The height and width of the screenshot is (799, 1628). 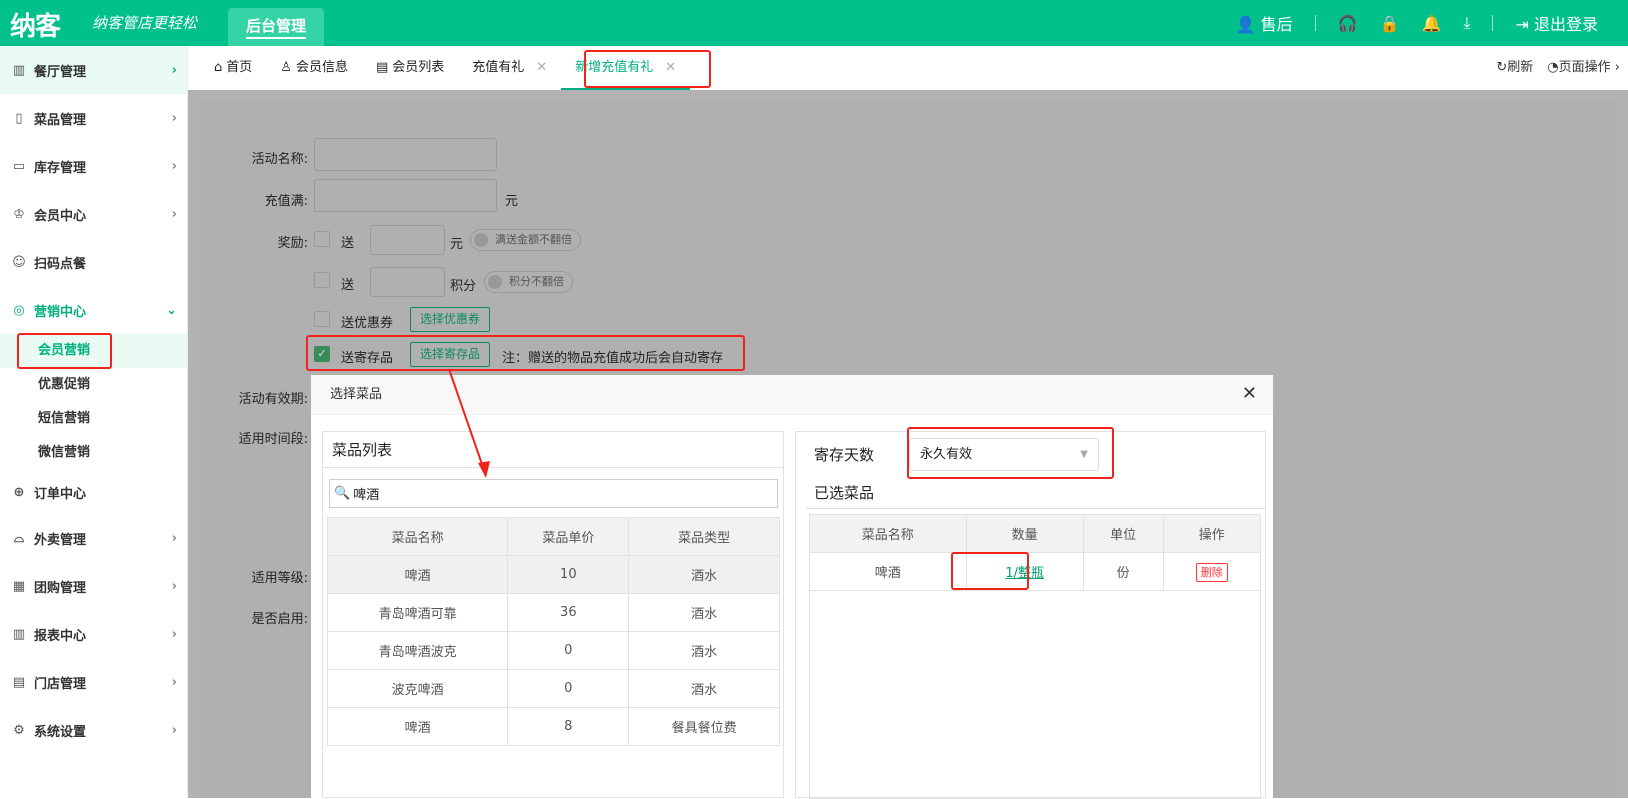 What do you see at coordinates (469, 423) in the screenshot?
I see `annotation-arrow` at bounding box center [469, 423].